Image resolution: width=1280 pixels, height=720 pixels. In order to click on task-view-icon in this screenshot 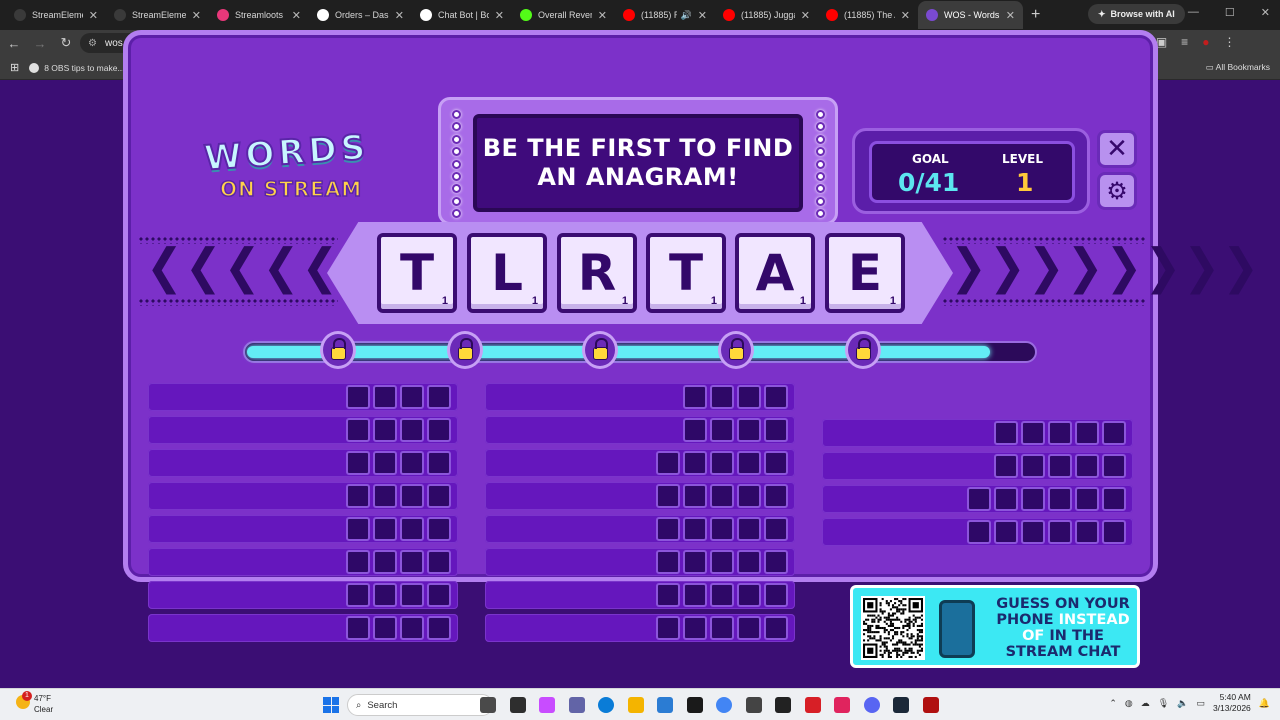, I will do `click(517, 705)`.